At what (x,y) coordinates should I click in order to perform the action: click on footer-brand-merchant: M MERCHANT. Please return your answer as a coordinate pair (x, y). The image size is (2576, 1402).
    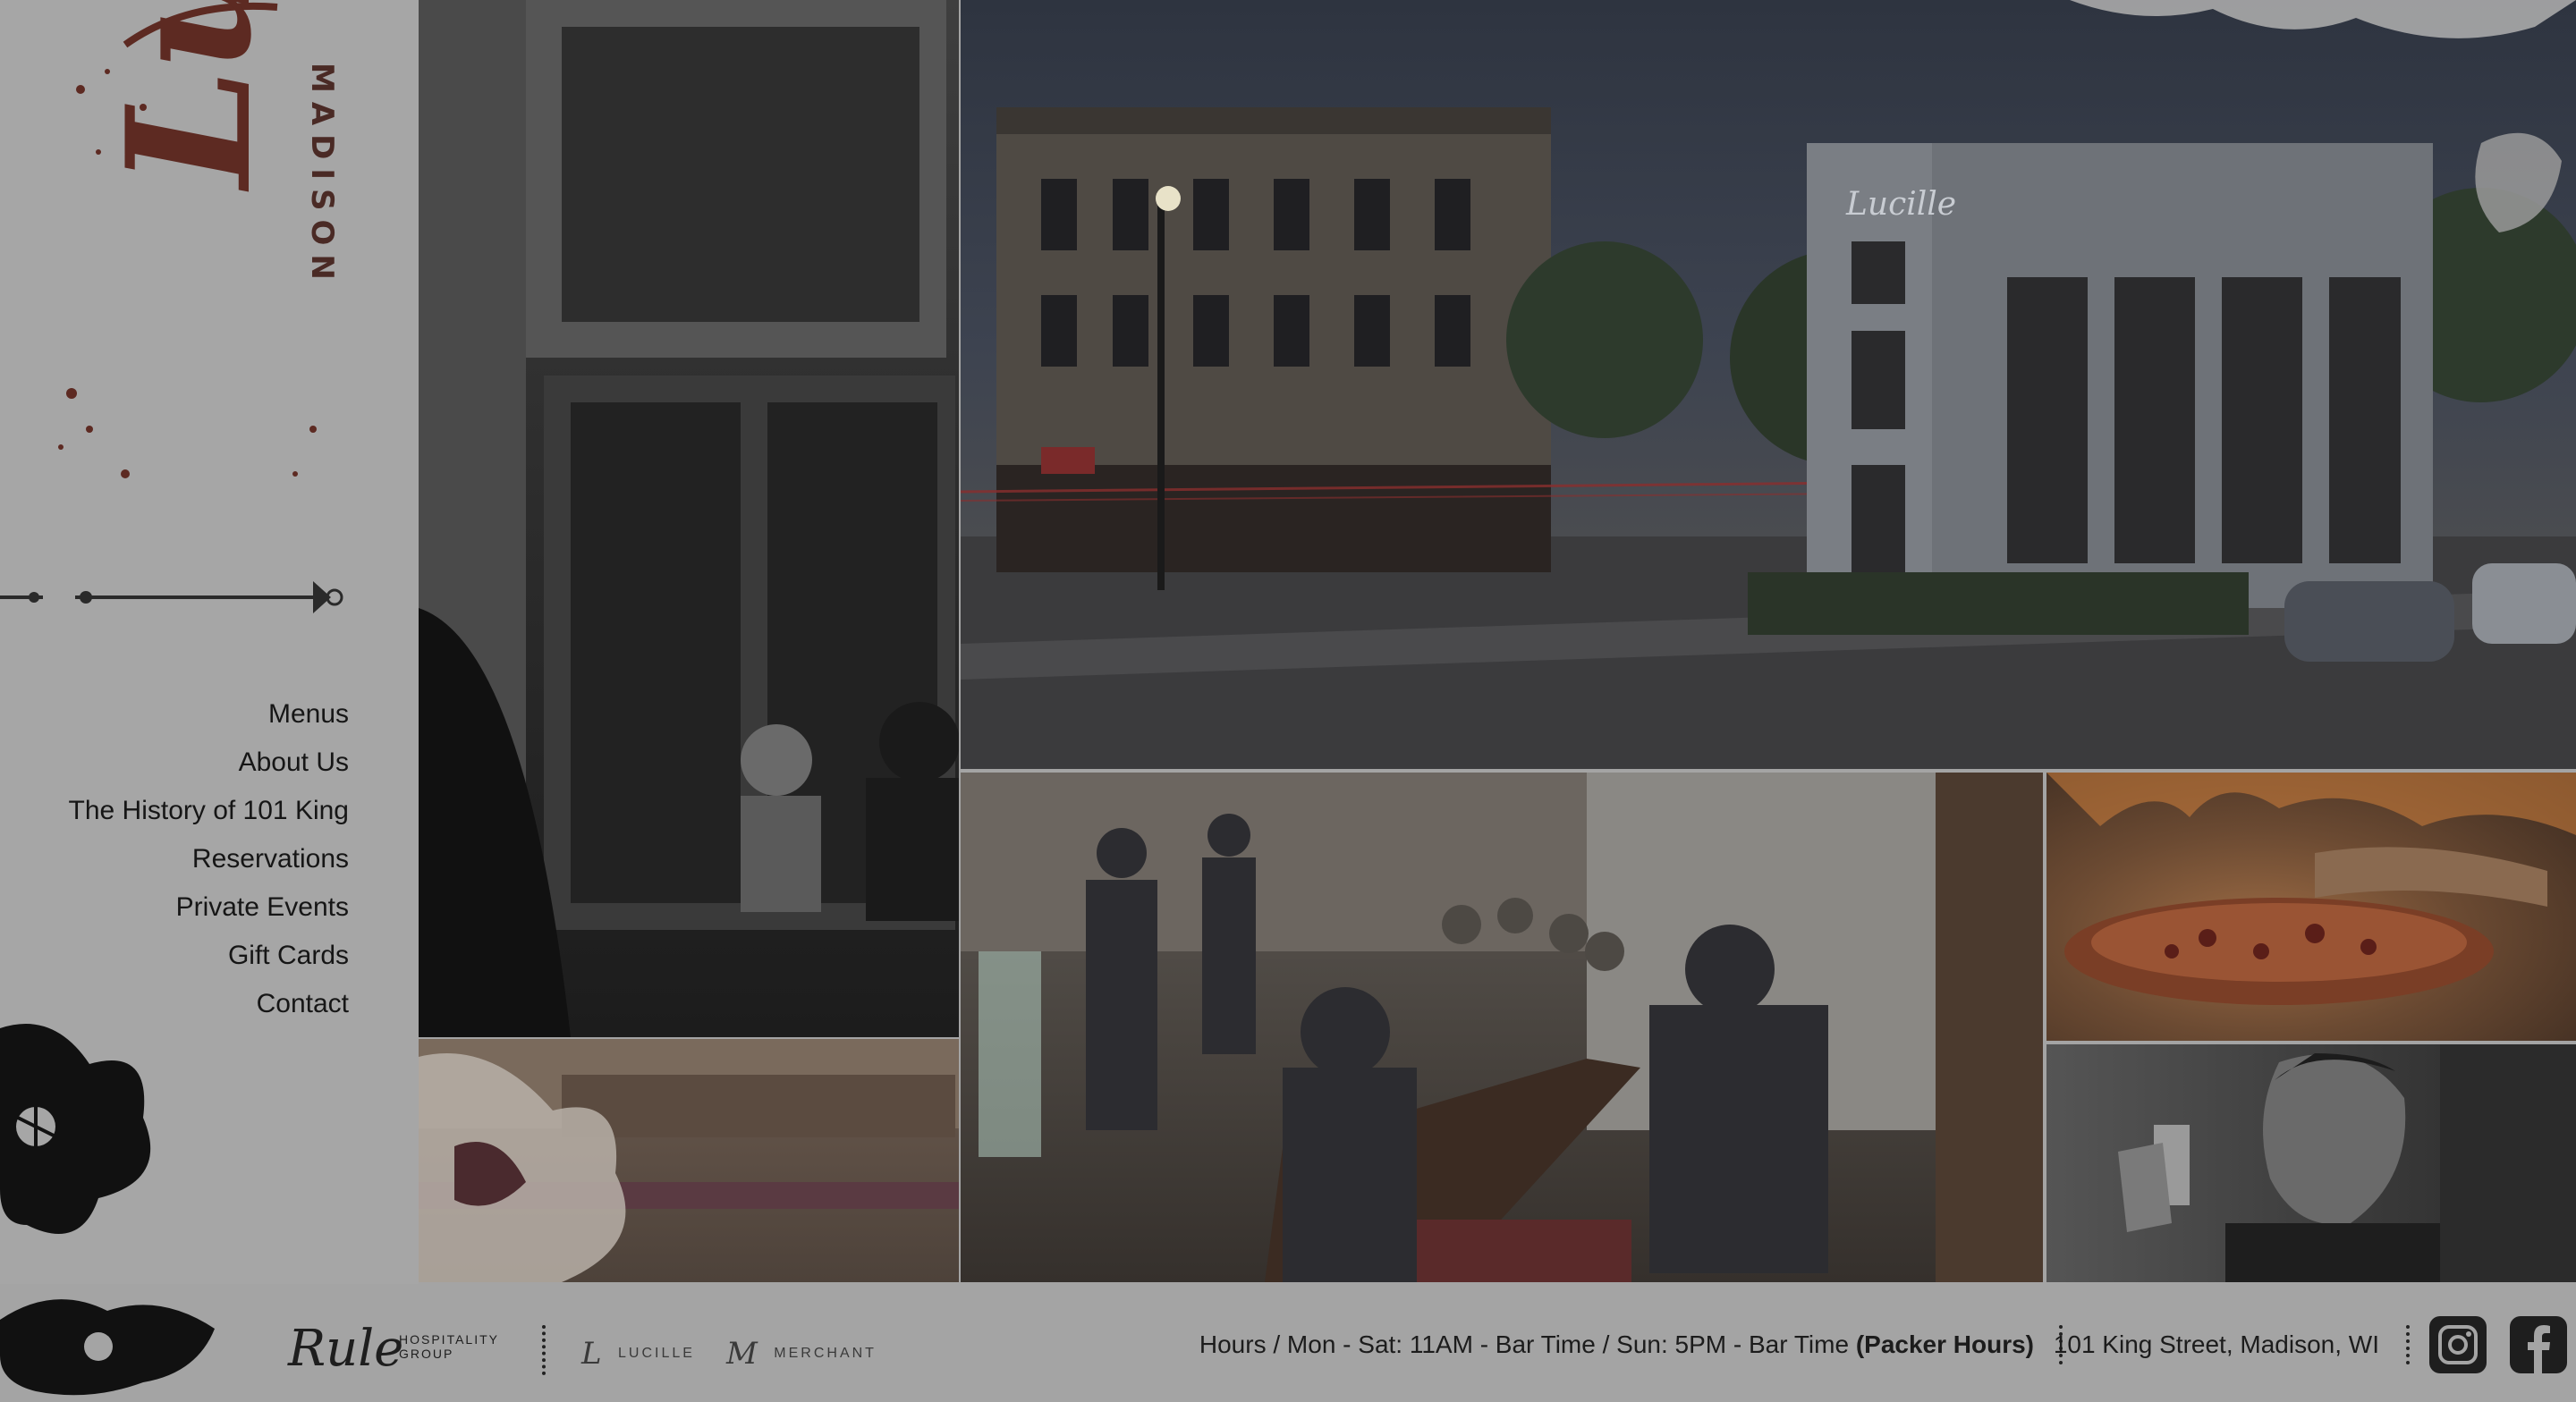
    Looking at the image, I should click on (801, 1354).